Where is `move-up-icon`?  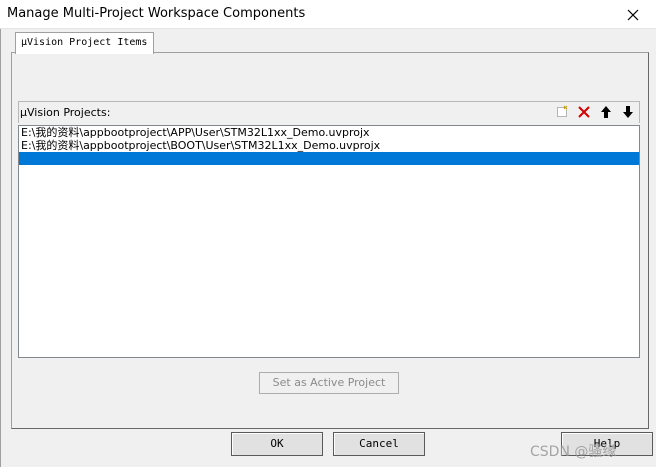
move-up-icon is located at coordinates (606, 112).